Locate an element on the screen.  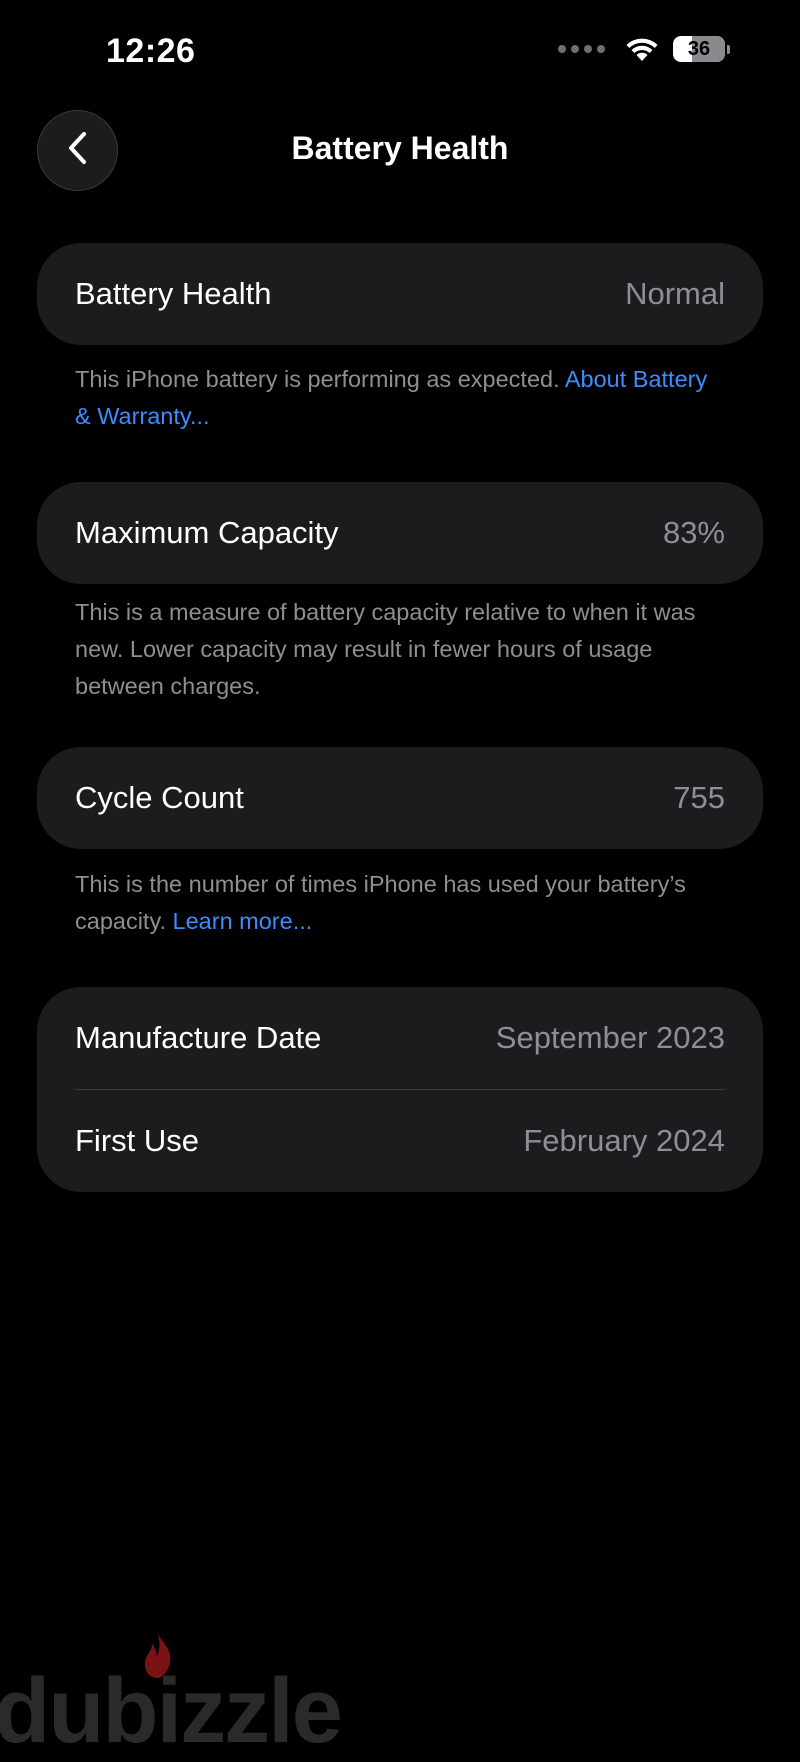
dubizzle-watermark: dubizzle is located at coordinates (171, 1711).